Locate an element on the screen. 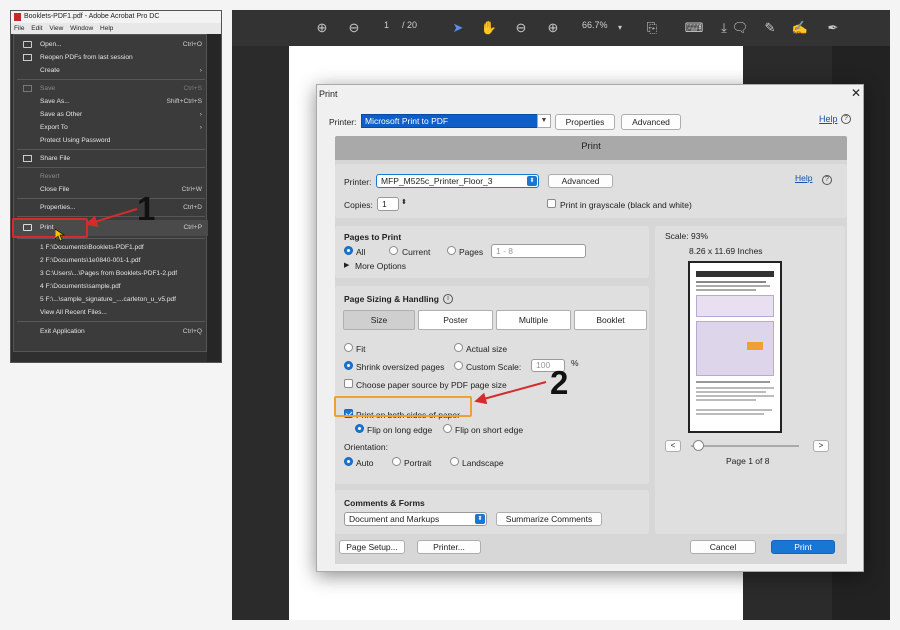  cancel-button: Cancel is located at coordinates (723, 547).